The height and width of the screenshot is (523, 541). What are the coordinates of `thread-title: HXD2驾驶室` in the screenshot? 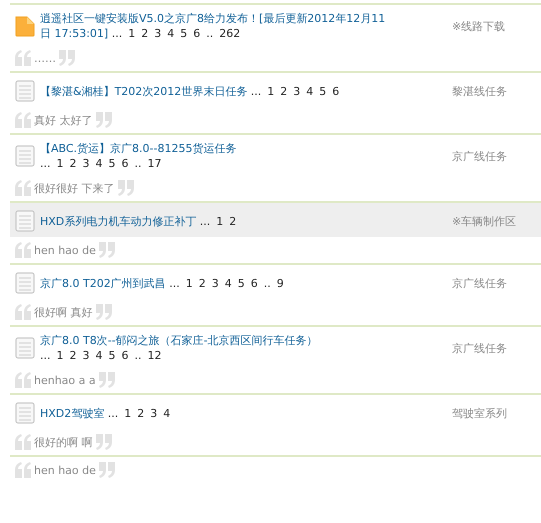 It's located at (72, 413).